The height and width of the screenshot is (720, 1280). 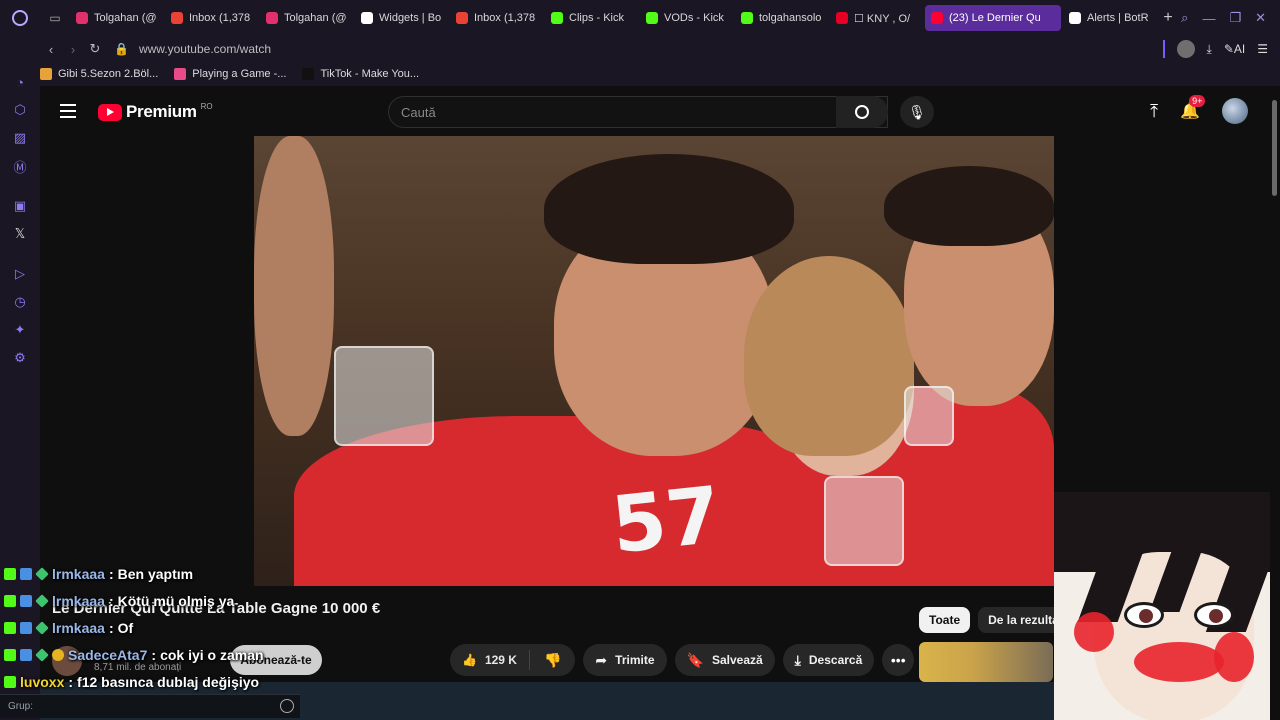 I want to click on tab-label: tolgahansolo, so click(x=790, y=18).